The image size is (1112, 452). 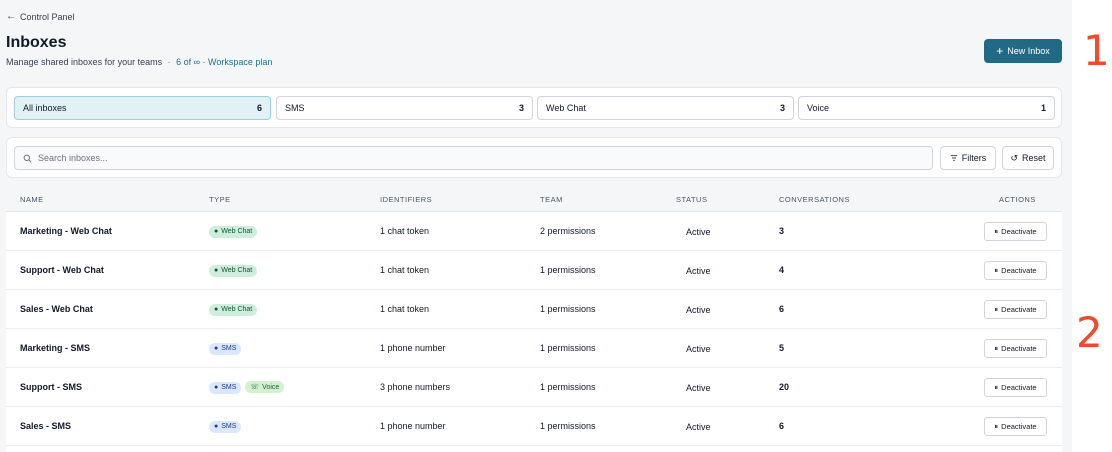 What do you see at coordinates (692, 199) in the screenshot?
I see `column-header-status: STATUS` at bounding box center [692, 199].